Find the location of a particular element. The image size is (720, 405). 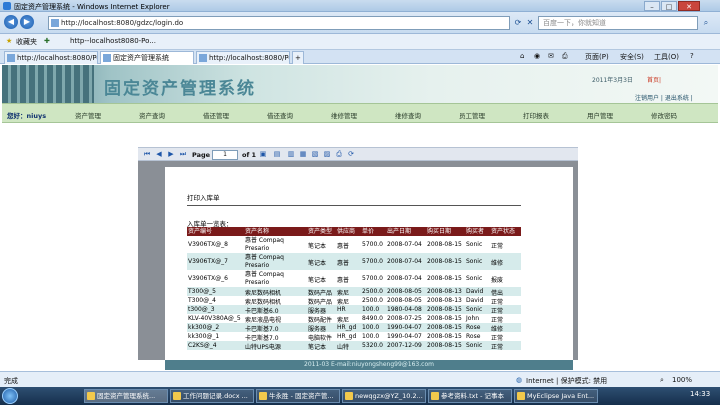

menu-repair-query: 维修查询 is located at coordinates (408, 115).